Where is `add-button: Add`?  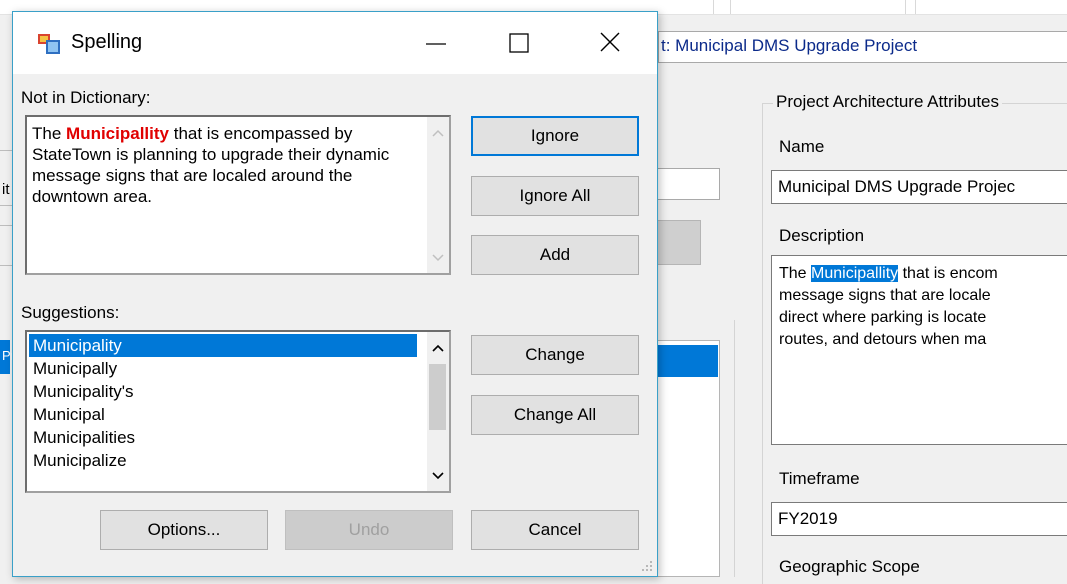 add-button: Add is located at coordinates (555, 255).